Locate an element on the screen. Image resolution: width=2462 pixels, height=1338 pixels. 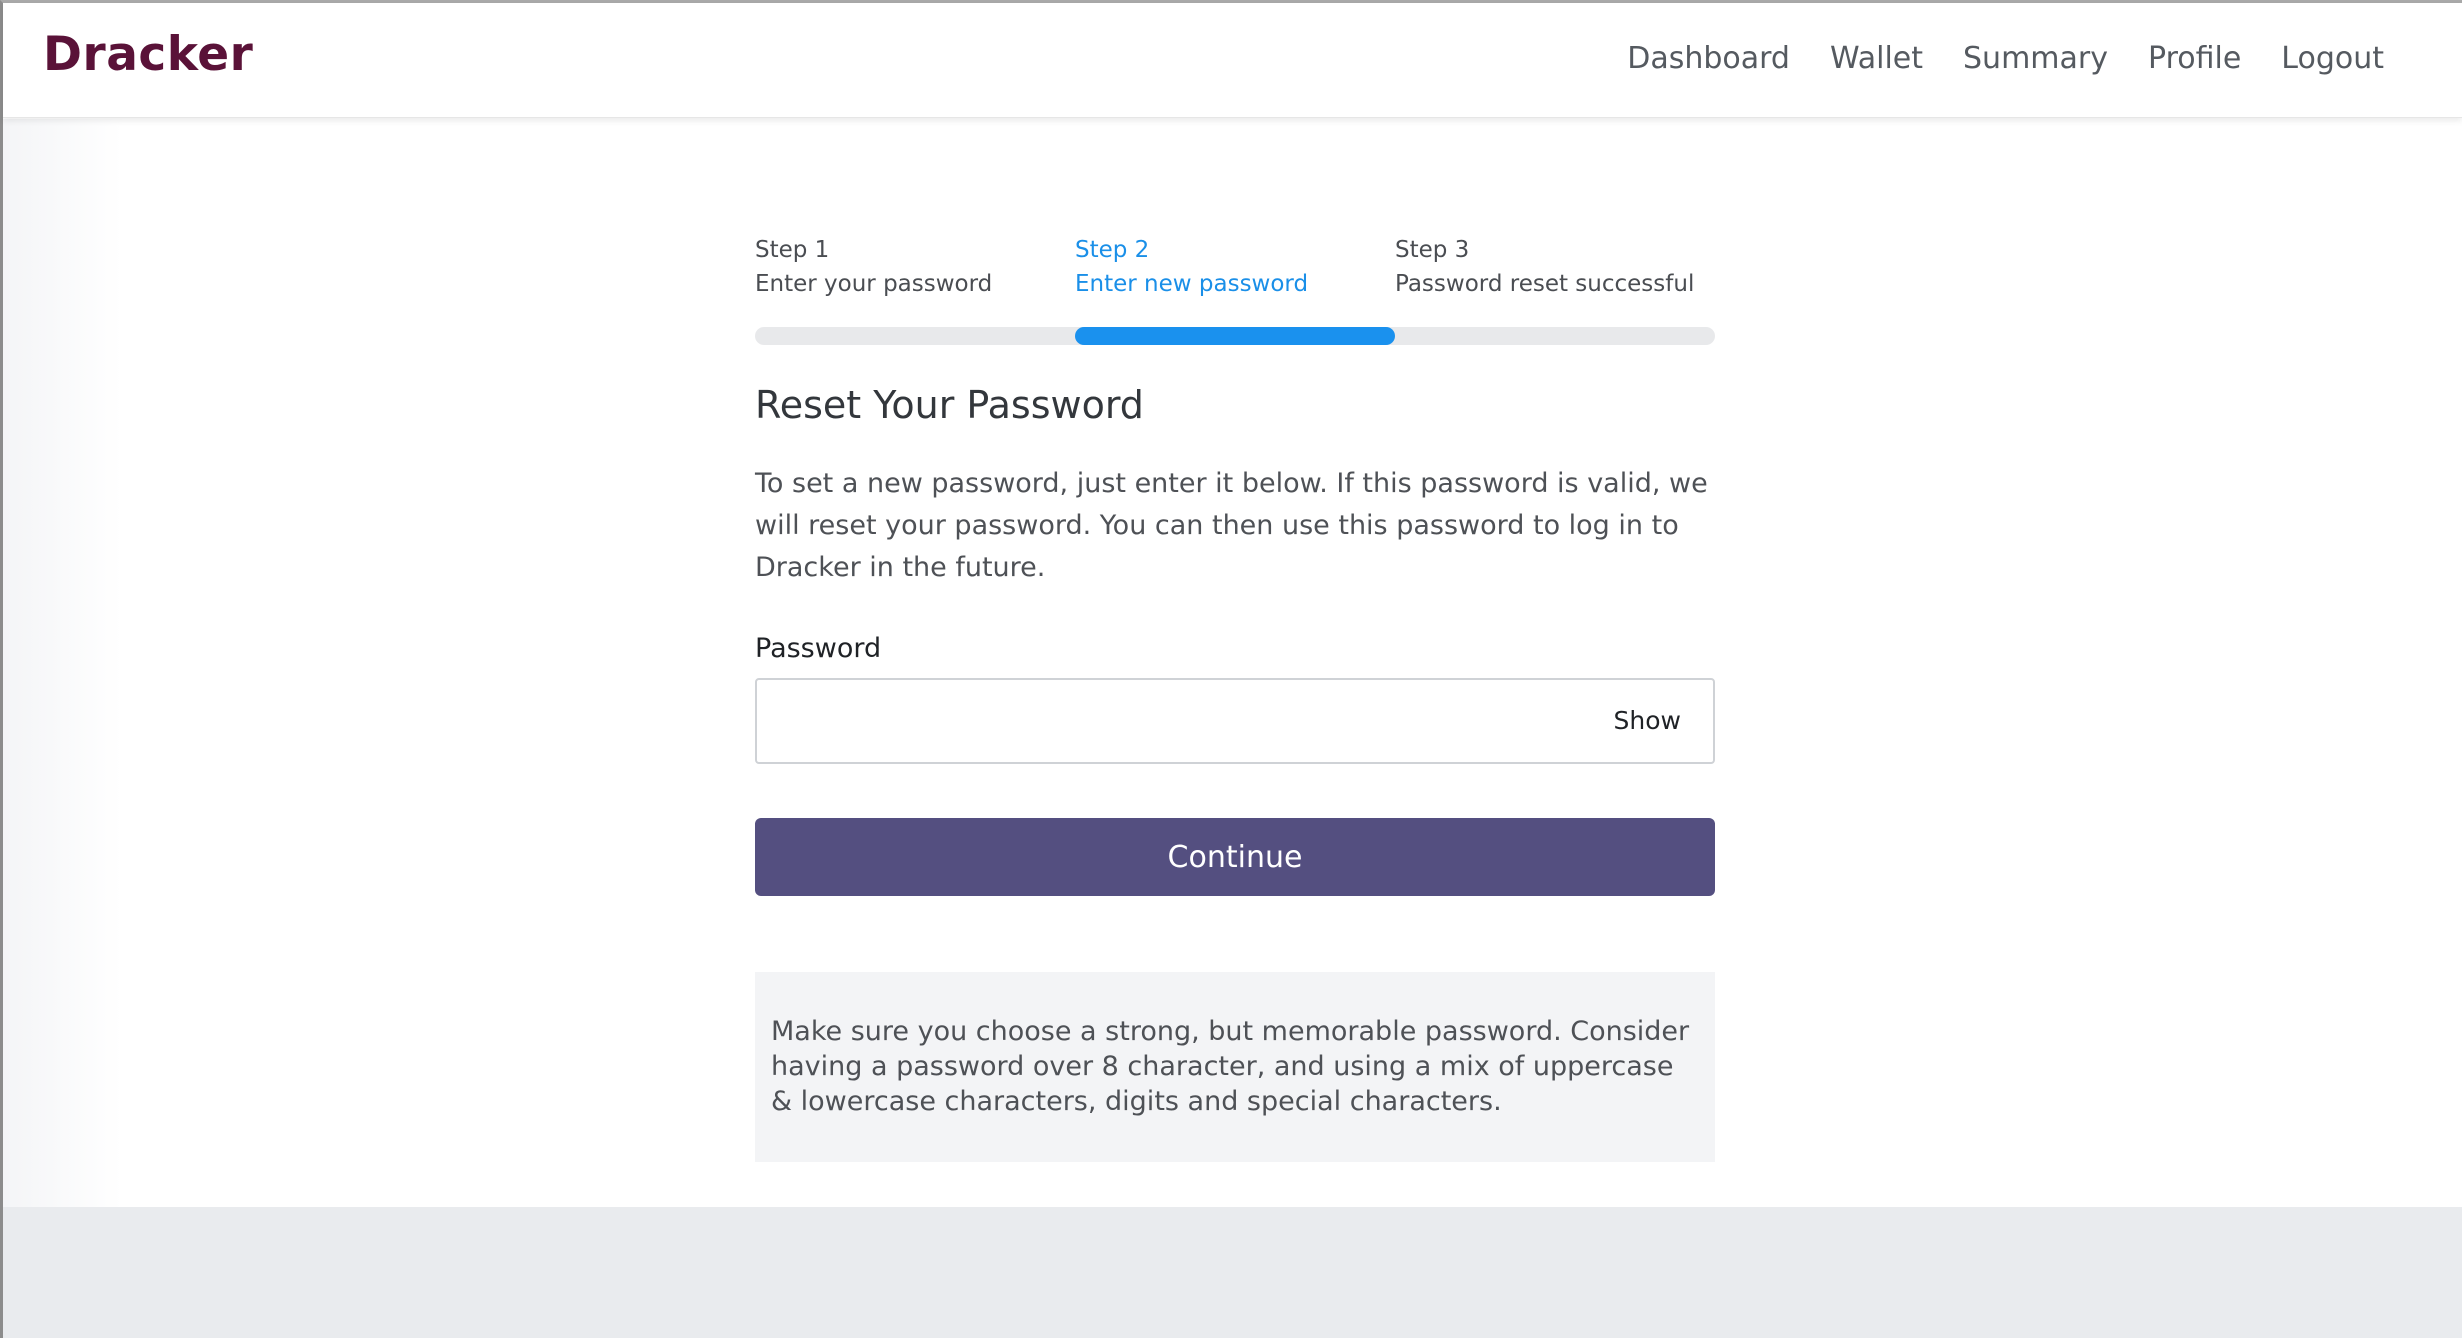
continue-button: Continue is located at coordinates (1235, 857).